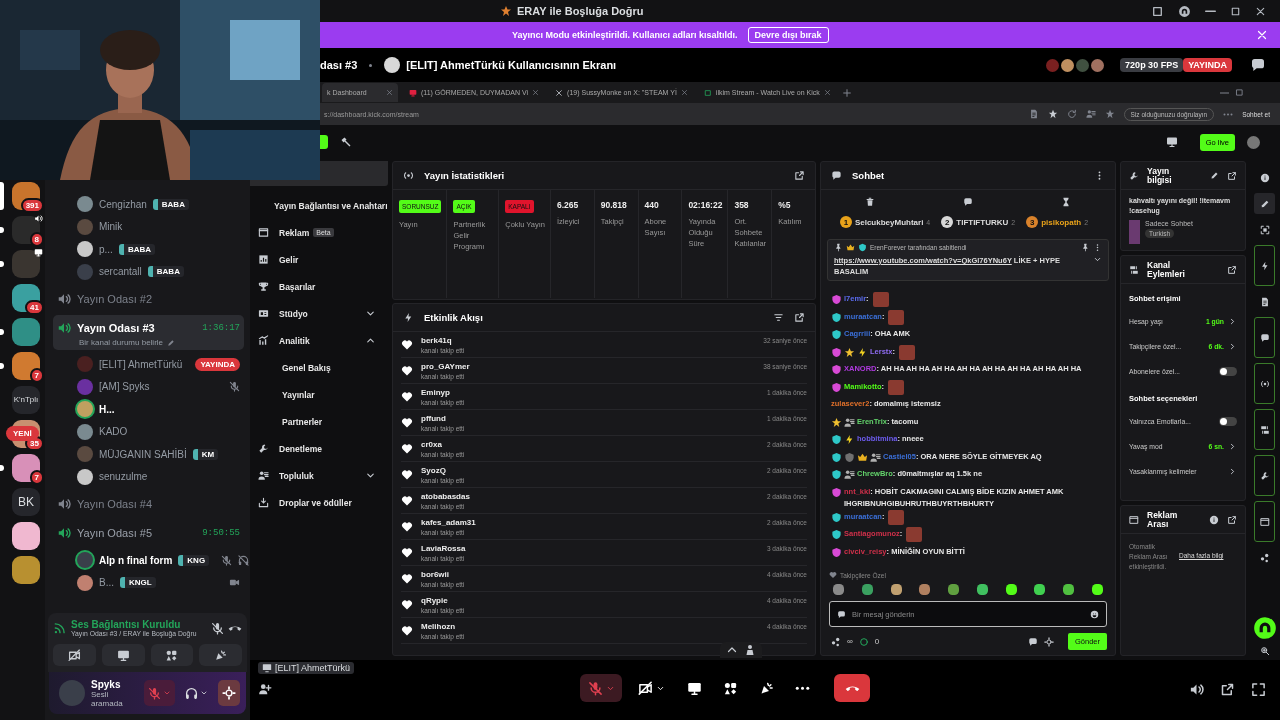  I want to click on member-name: [AM] Spyks, so click(124, 387).